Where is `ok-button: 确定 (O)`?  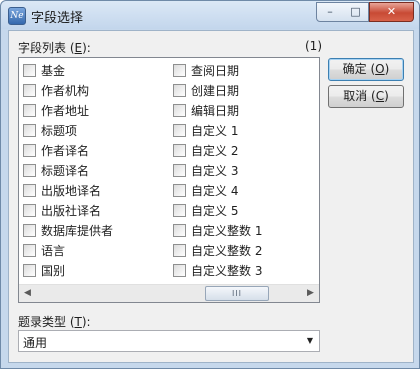
ok-button: 确定 (O) is located at coordinates (366, 69).